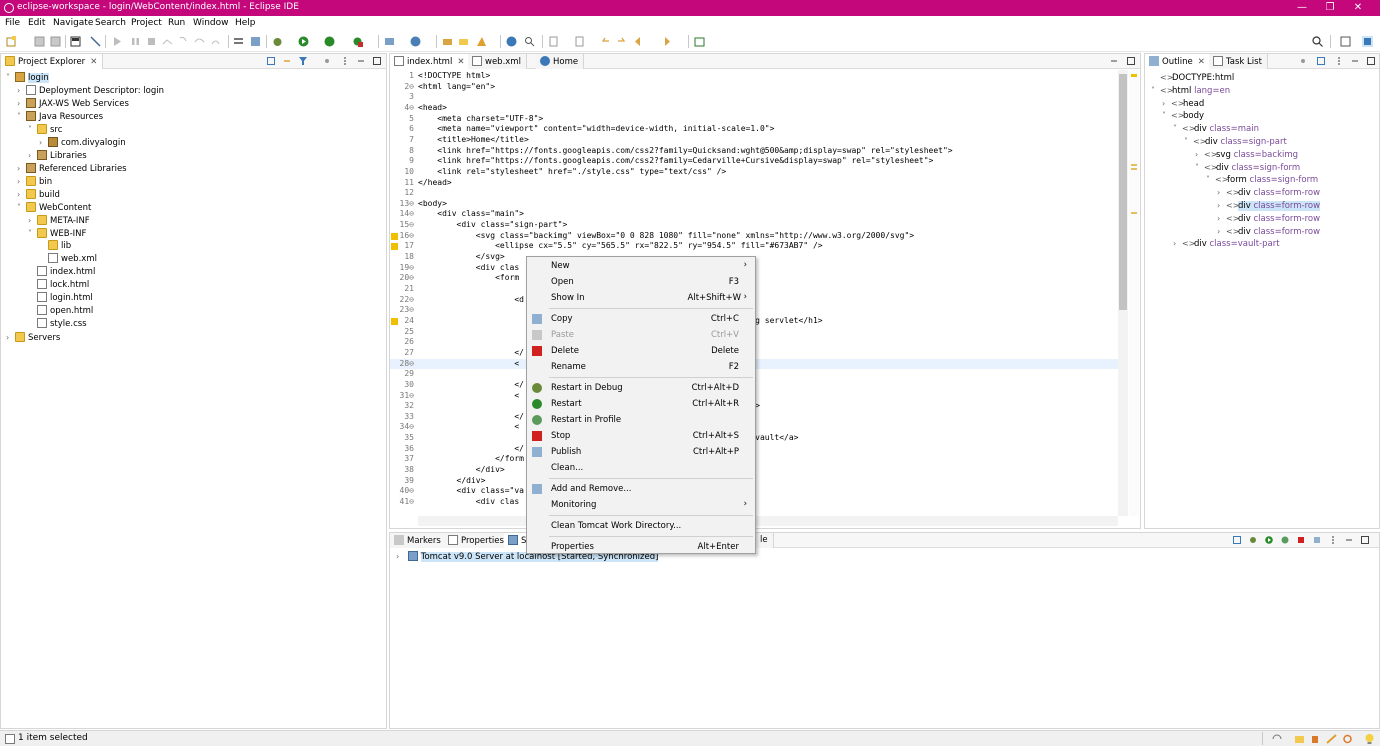  Describe the element at coordinates (641, 298) in the screenshot. I see `menu-item-show-in: Show In Alt+Shift+W ›` at that location.